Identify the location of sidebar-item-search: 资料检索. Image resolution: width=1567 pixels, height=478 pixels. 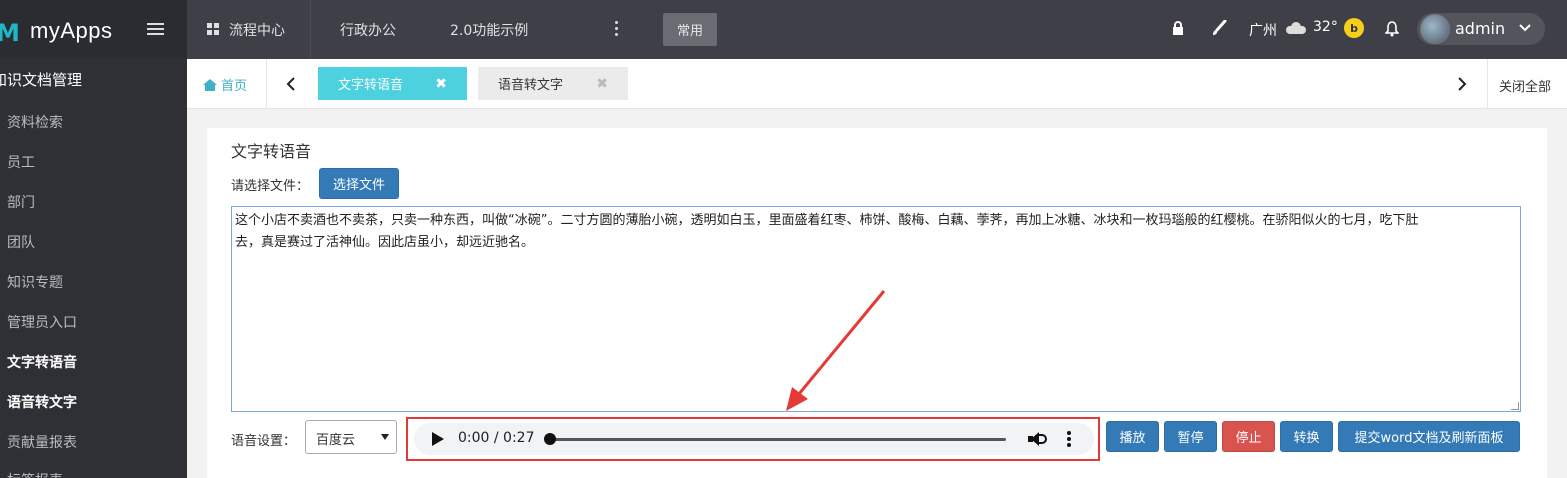
(35, 122).